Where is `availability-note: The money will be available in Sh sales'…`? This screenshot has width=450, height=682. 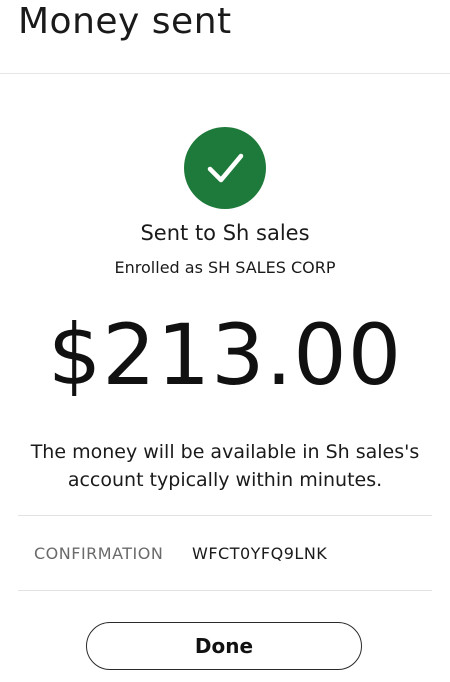
availability-note: The money will be available in Sh sales'… is located at coordinates (225, 466).